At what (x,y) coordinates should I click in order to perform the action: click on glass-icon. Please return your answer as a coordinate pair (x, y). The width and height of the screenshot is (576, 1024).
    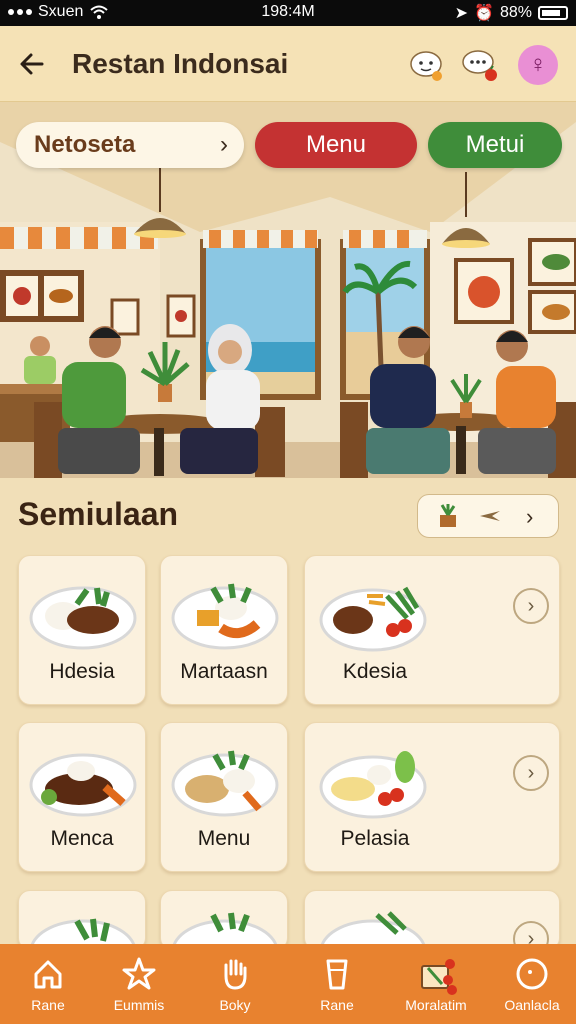
    Looking at the image, I should click on (337, 974).